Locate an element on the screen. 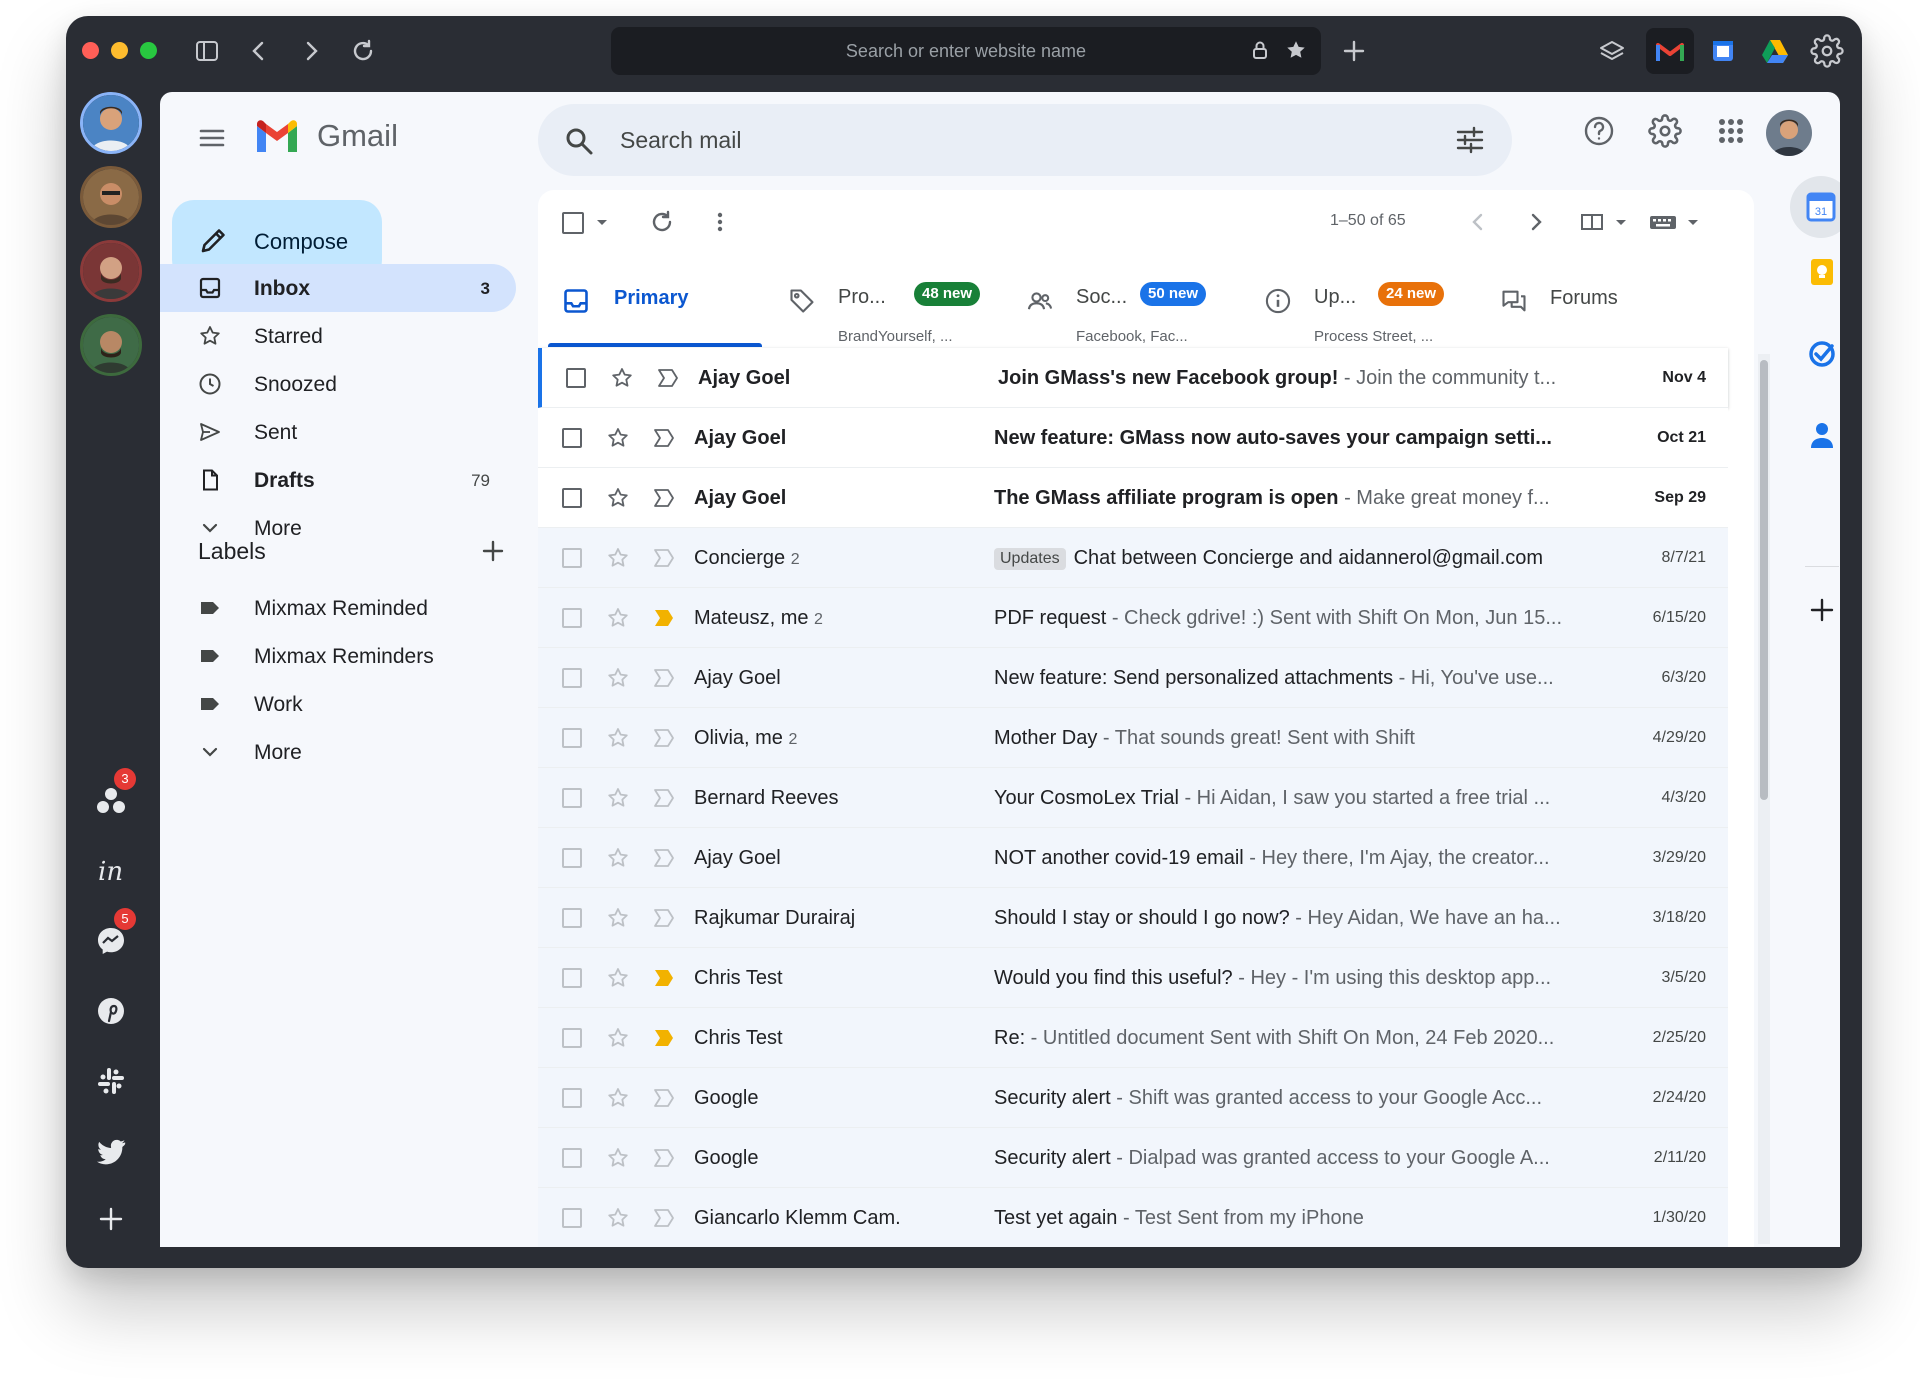  more-vertical-icon is located at coordinates (720, 222).